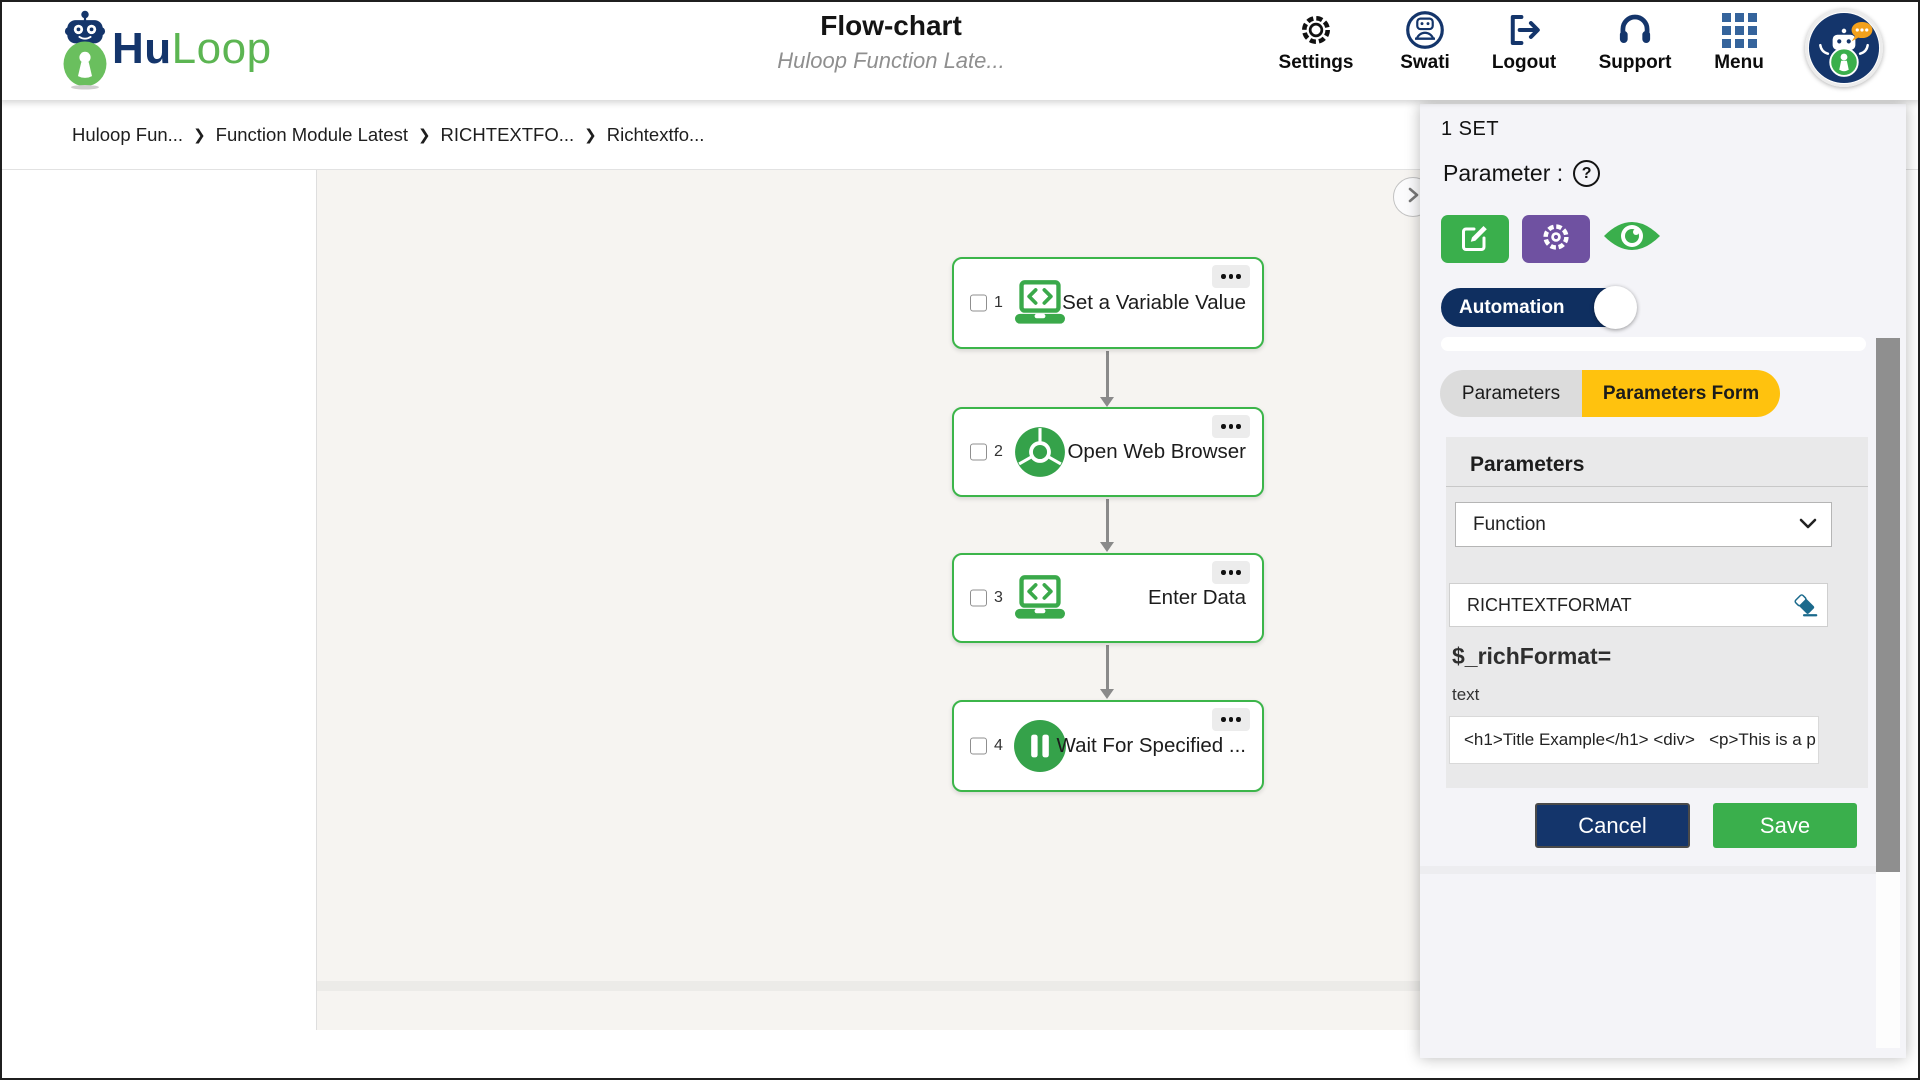  I want to click on help-icon: ?, so click(1587, 173).